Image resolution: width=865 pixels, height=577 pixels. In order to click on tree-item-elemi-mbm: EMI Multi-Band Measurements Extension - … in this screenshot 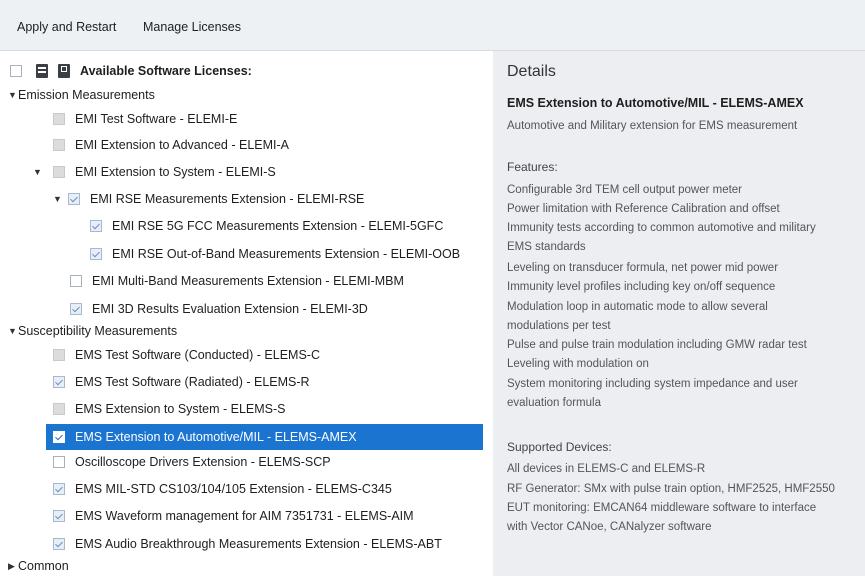, I will do `click(237, 281)`.